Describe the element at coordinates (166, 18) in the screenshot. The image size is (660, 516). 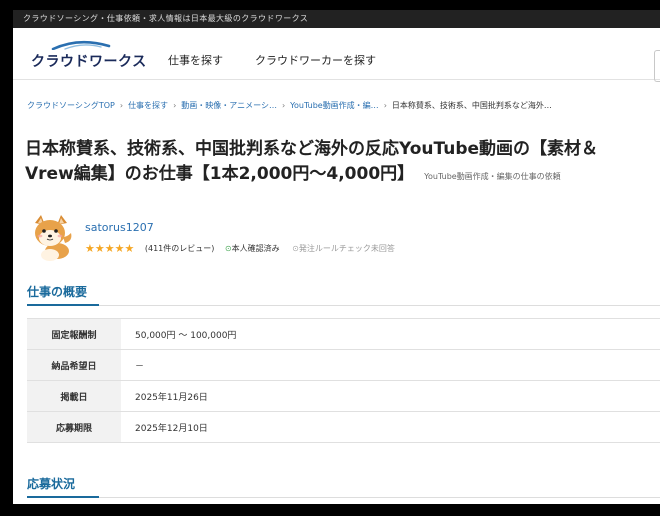
I see `tagline-text: クラウドソーシング・仕事依頼・求人情報は日本最大級のクラウドワークス` at that location.